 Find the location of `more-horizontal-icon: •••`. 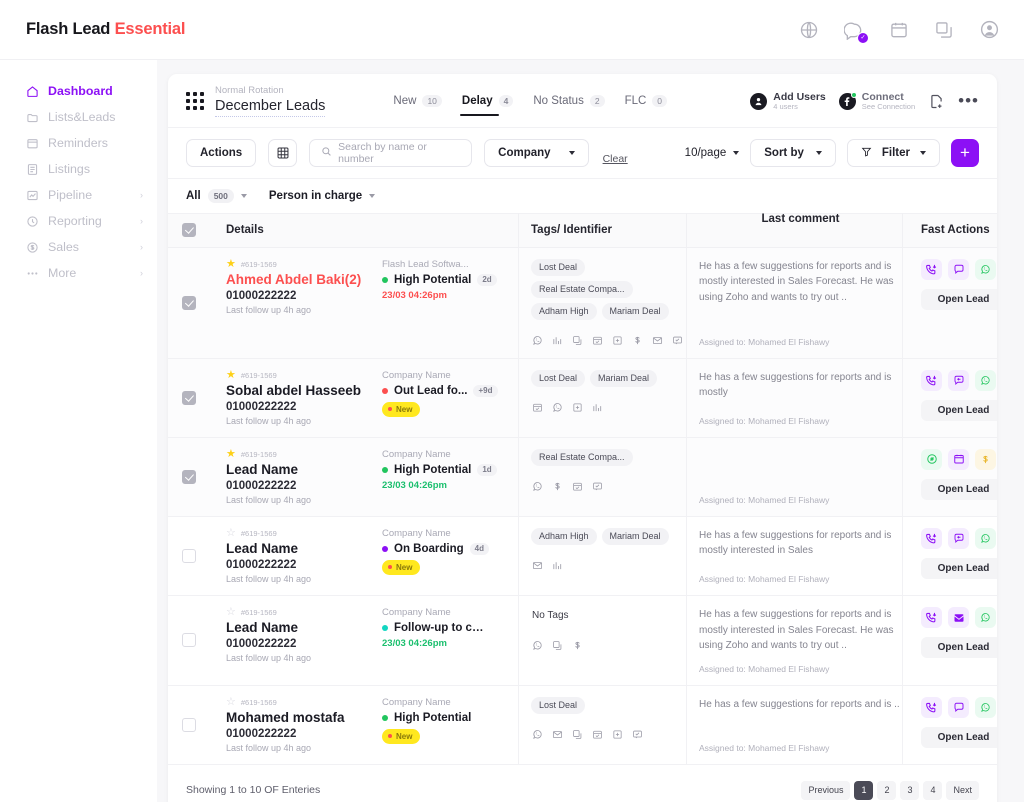

more-horizontal-icon: ••• is located at coordinates (968, 100).